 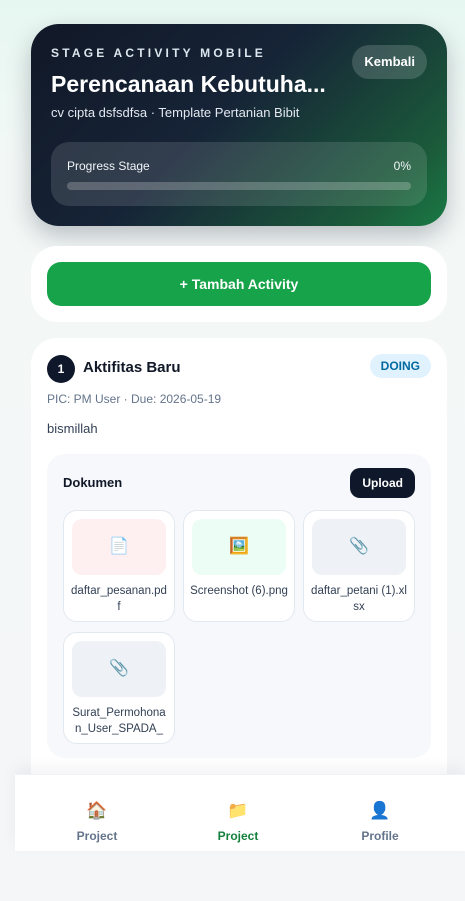 What do you see at coordinates (134, 399) in the screenshot?
I see `activity-meta: PIC: PM User · Due: 2026-05-19` at bounding box center [134, 399].